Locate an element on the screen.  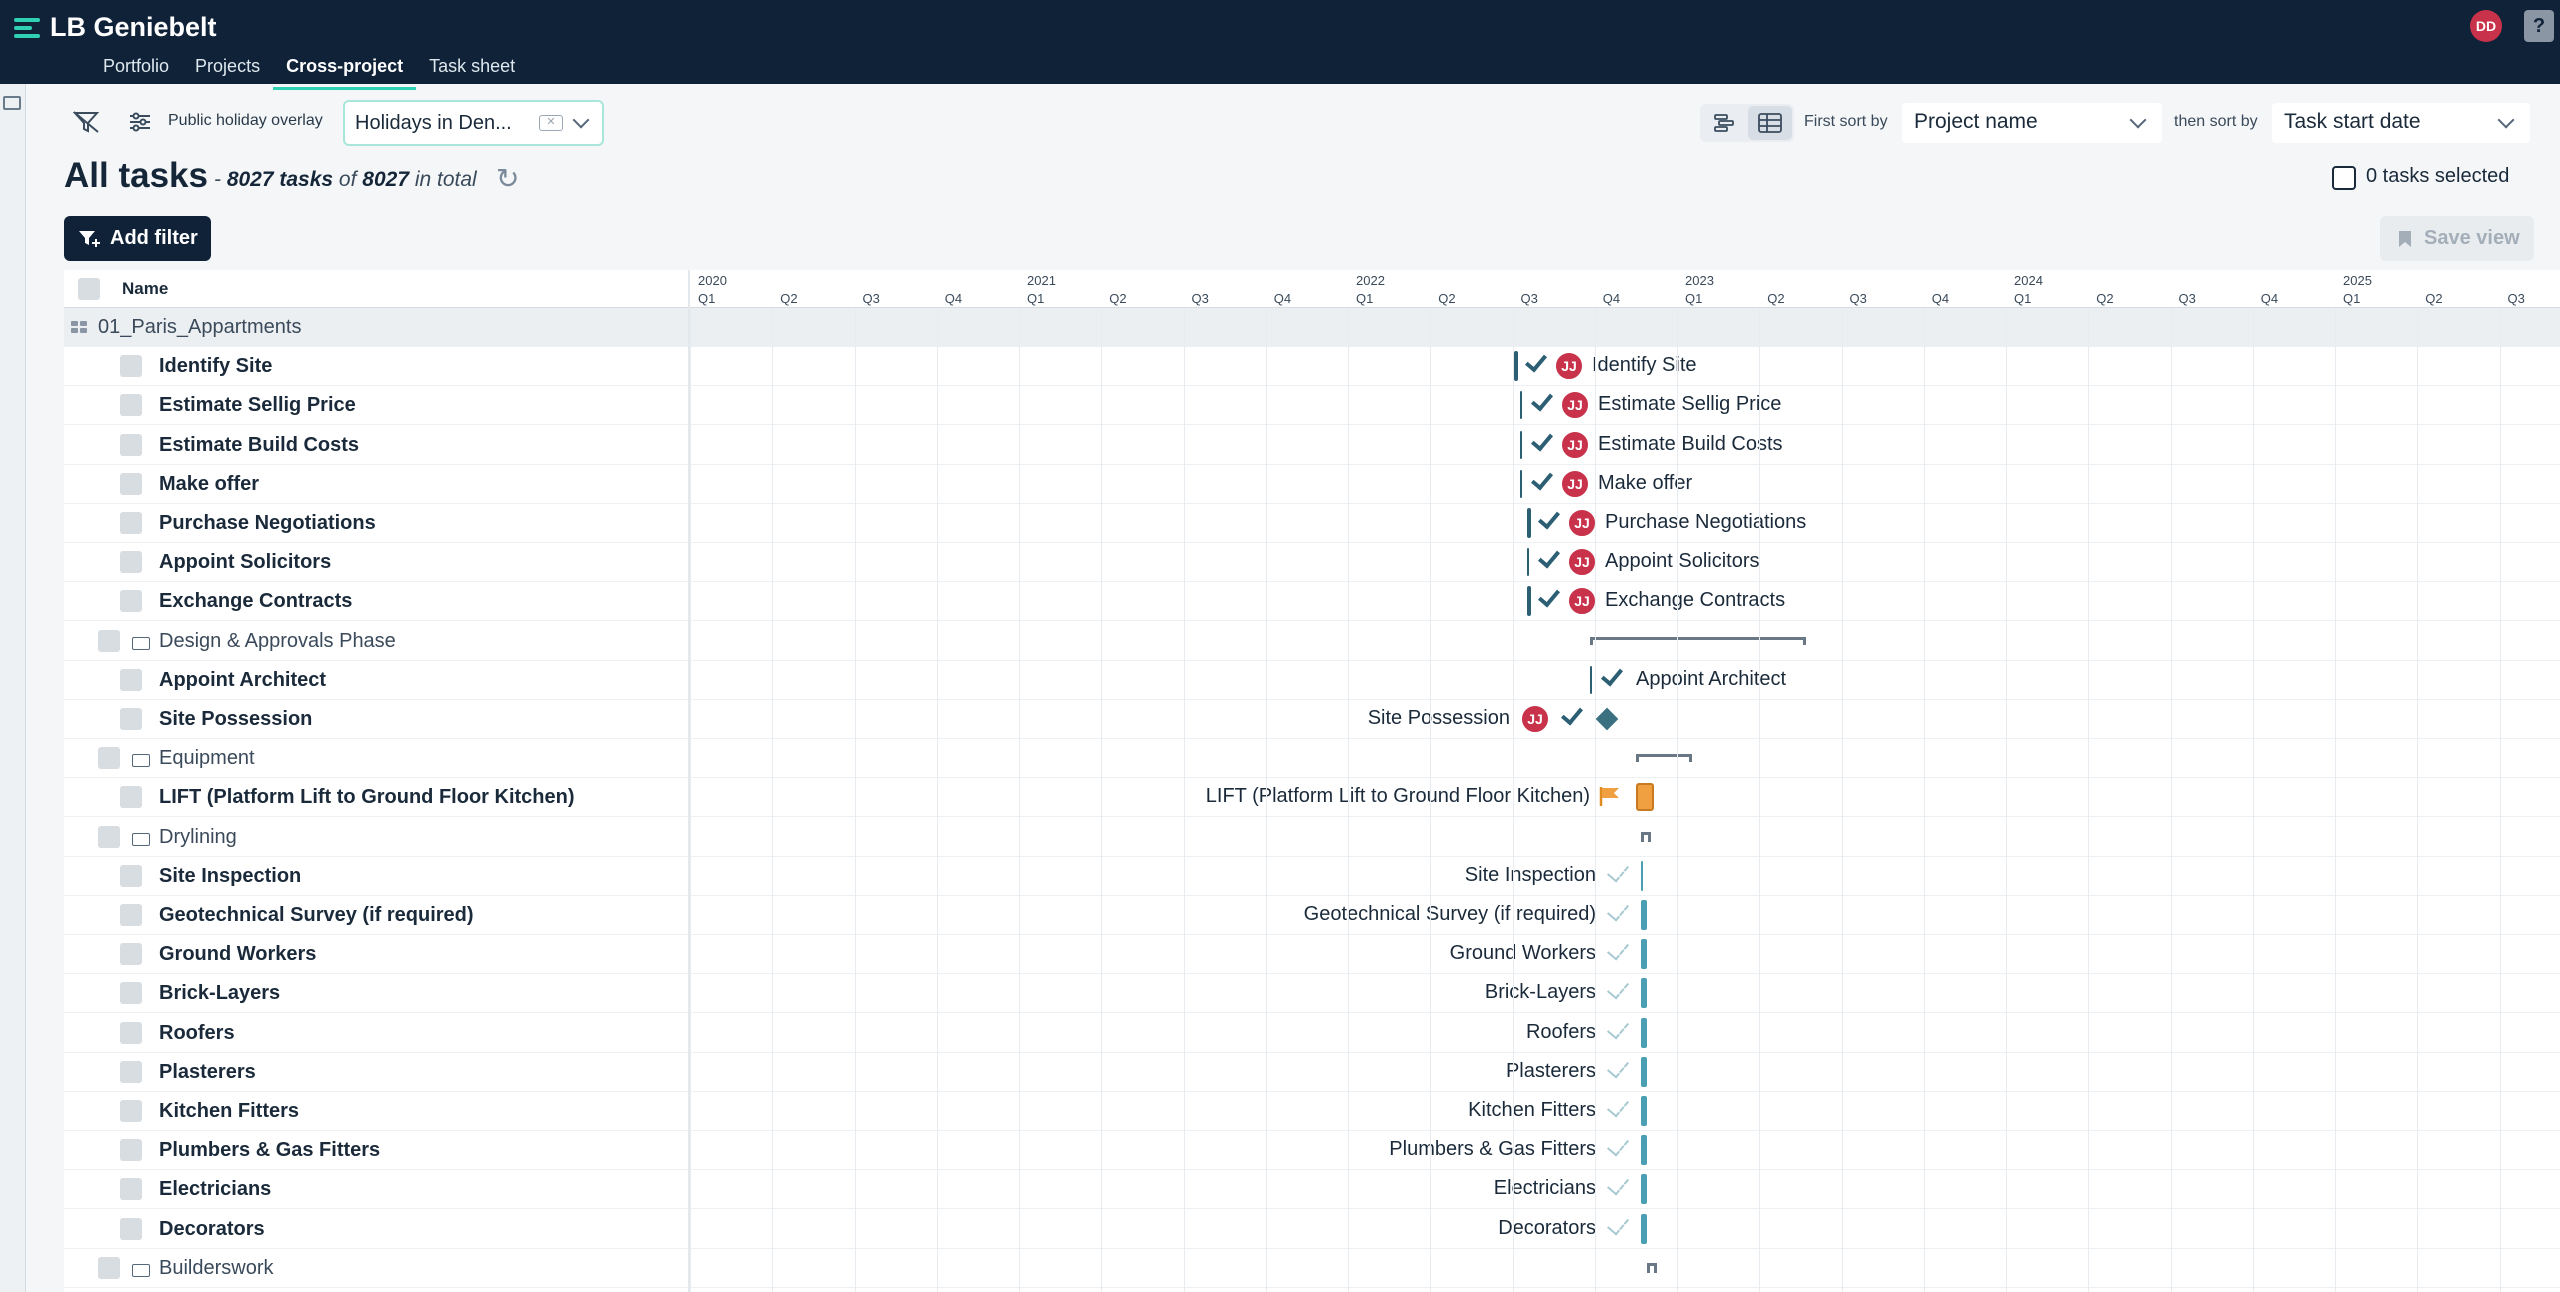
clear-filter-icon is located at coordinates (86, 122).